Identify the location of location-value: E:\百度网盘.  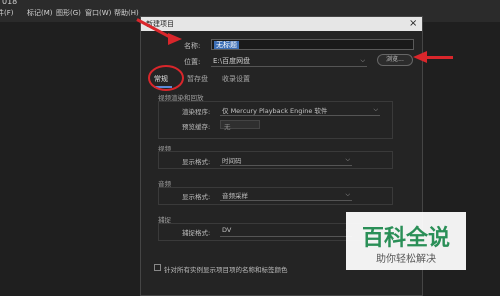
(232, 61).